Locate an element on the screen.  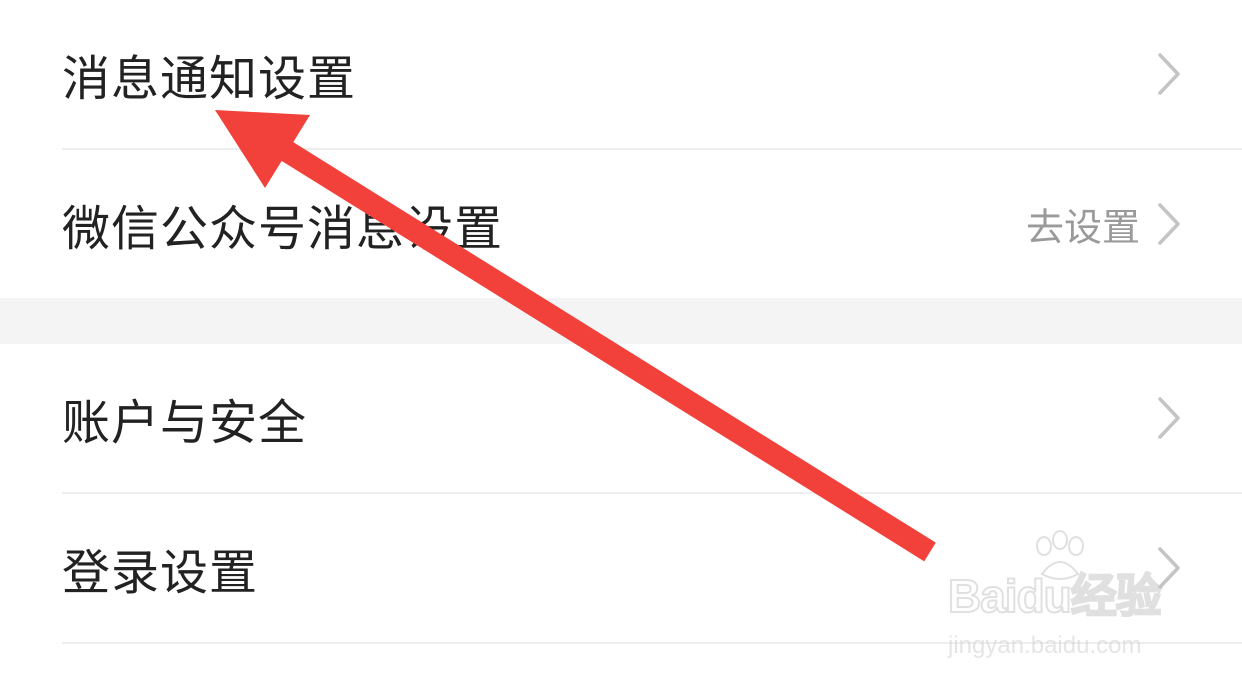
row-label: 账户与安全 is located at coordinates (185, 423).